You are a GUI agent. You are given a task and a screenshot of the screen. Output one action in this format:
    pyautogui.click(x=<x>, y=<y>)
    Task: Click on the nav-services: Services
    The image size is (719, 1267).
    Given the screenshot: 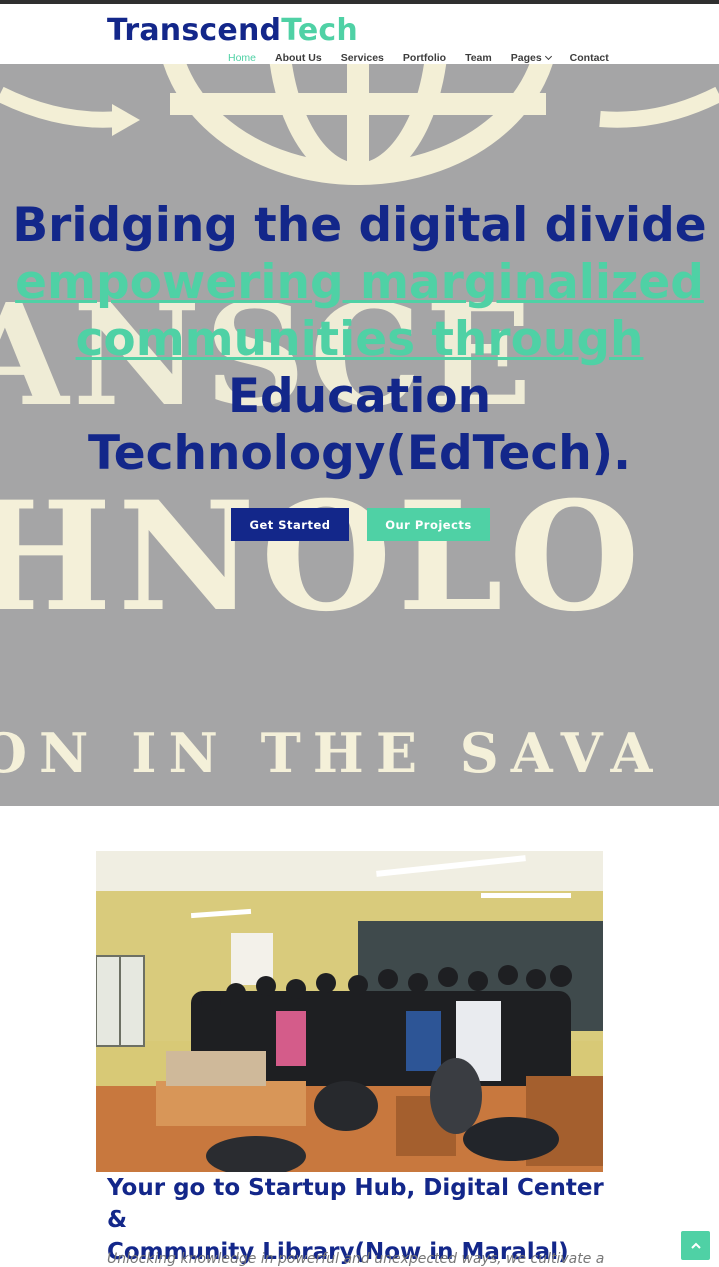 What is the action you would take?
    pyautogui.click(x=362, y=58)
    